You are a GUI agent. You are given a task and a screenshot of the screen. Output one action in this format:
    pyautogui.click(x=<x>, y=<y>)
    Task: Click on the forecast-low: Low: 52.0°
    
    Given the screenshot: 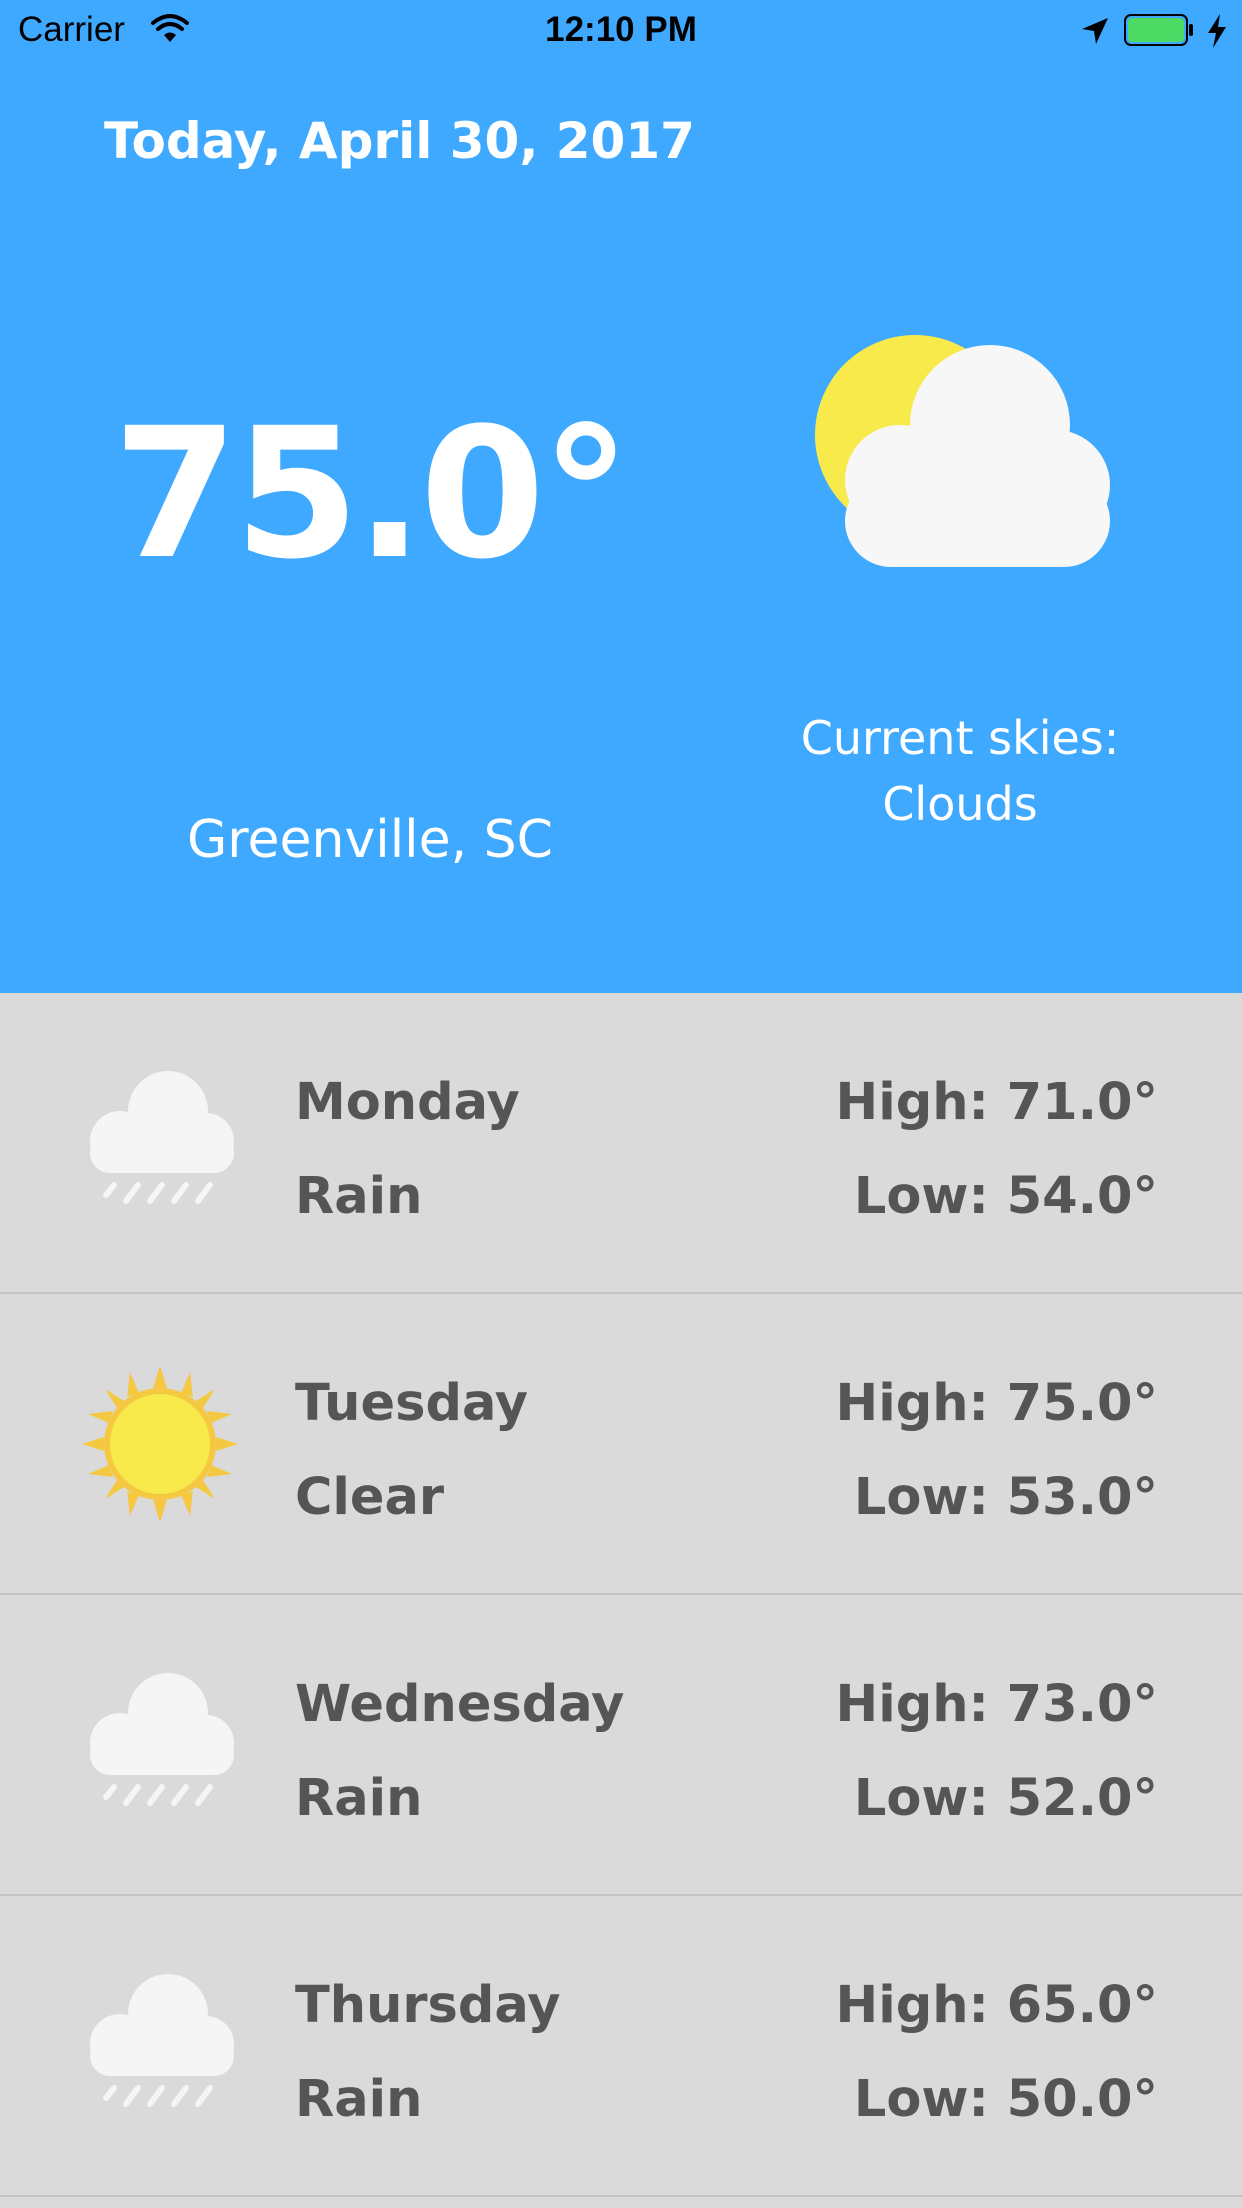 What is the action you would take?
    pyautogui.click(x=1005, y=1798)
    